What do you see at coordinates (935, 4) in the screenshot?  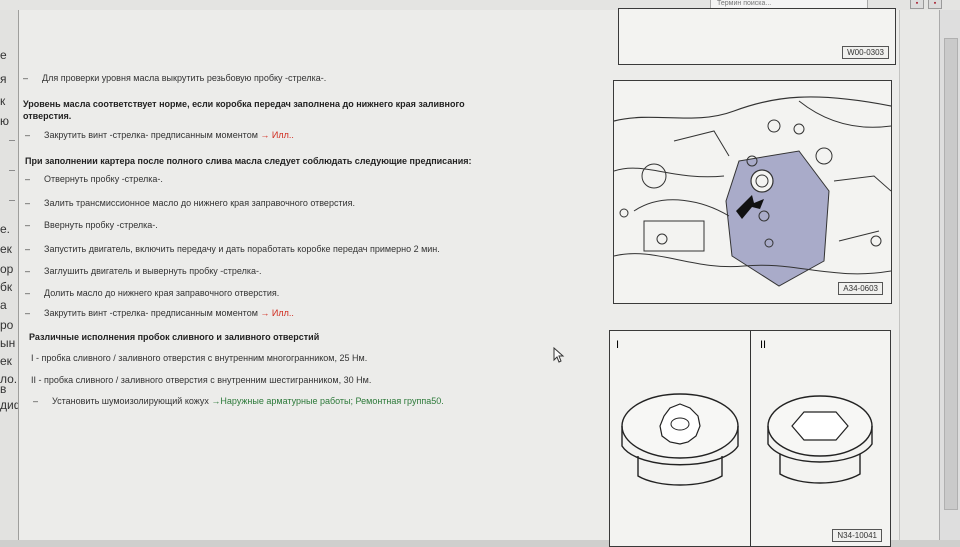 I see `toolbar-button-2: ▪` at bounding box center [935, 4].